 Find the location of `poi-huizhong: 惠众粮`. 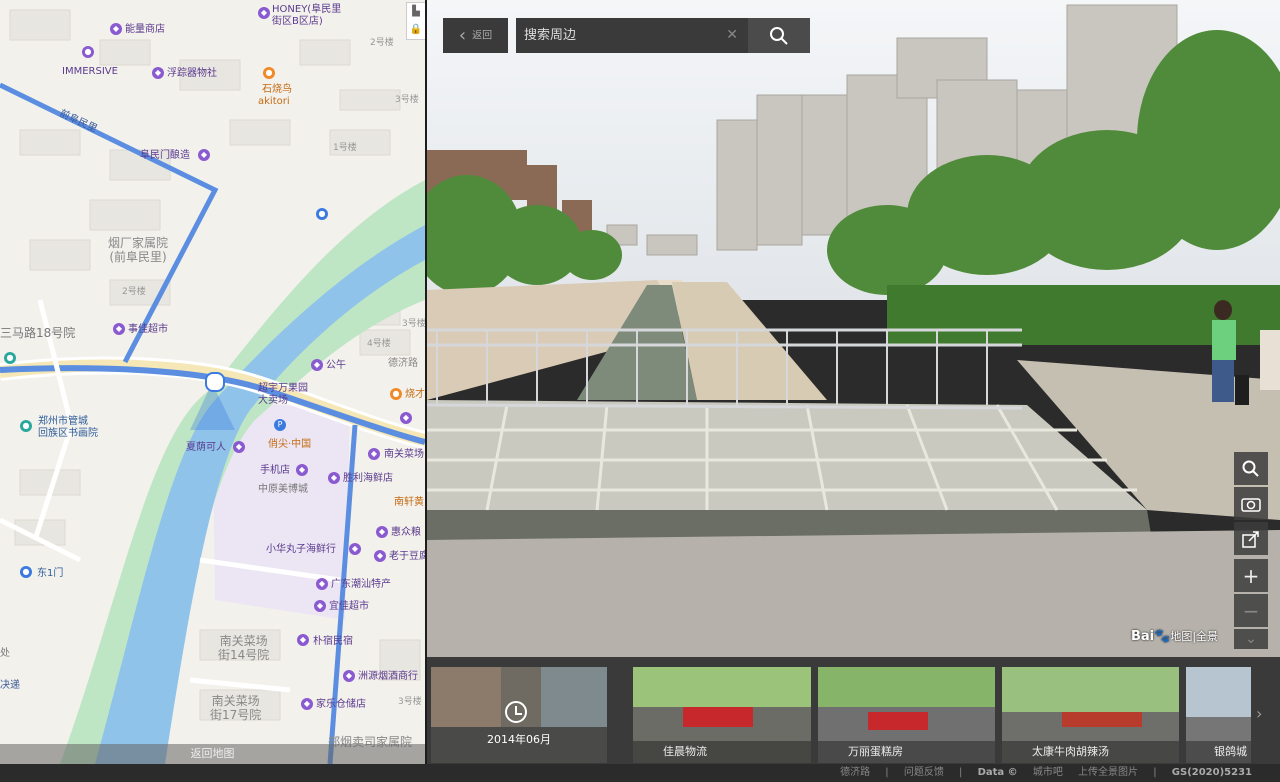

poi-huizhong: 惠众粮 is located at coordinates (406, 533).